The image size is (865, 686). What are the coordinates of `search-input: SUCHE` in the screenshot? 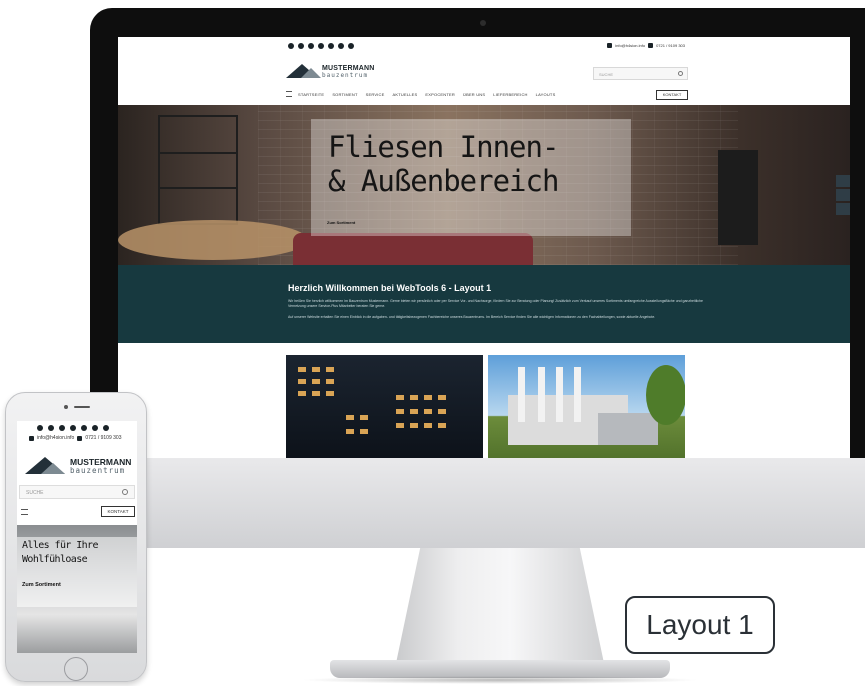 It's located at (640, 73).